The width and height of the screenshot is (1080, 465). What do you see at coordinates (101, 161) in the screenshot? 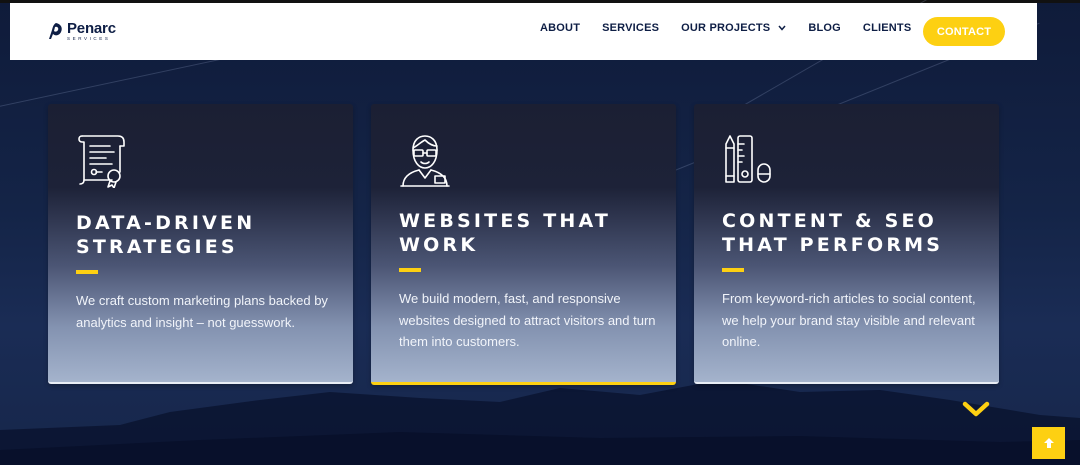
I see `certificate-icon` at bounding box center [101, 161].